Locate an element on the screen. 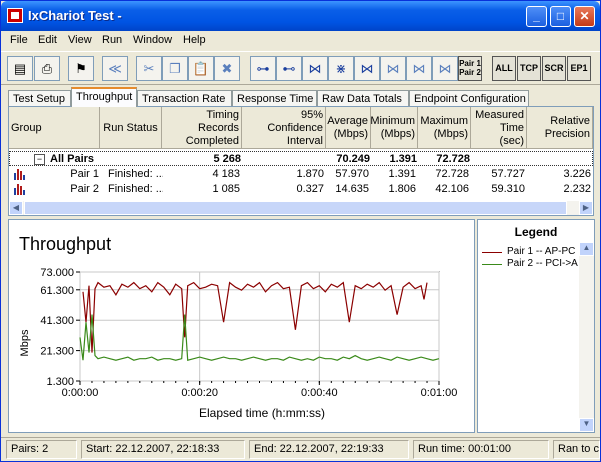  pair-sort-button: Pair 1 Pair 2 is located at coordinates (470, 68).